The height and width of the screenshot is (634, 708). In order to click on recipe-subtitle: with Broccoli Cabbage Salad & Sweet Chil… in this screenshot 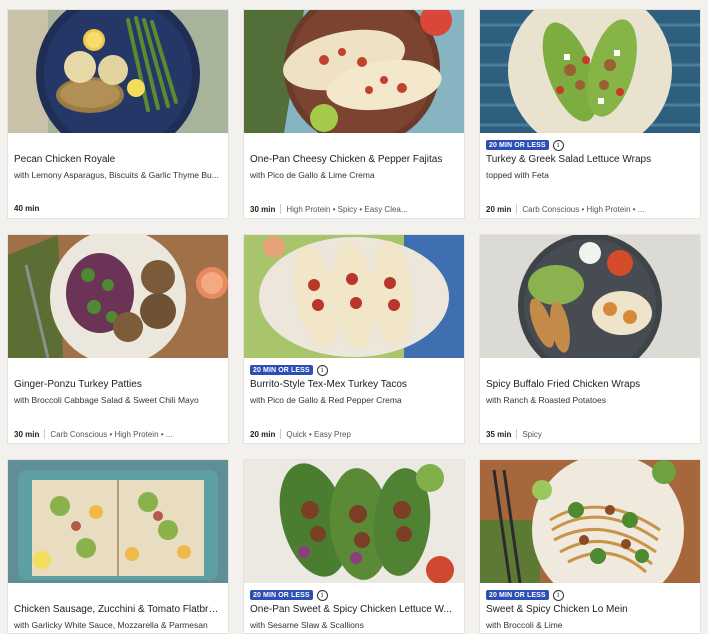, I will do `click(106, 400)`.